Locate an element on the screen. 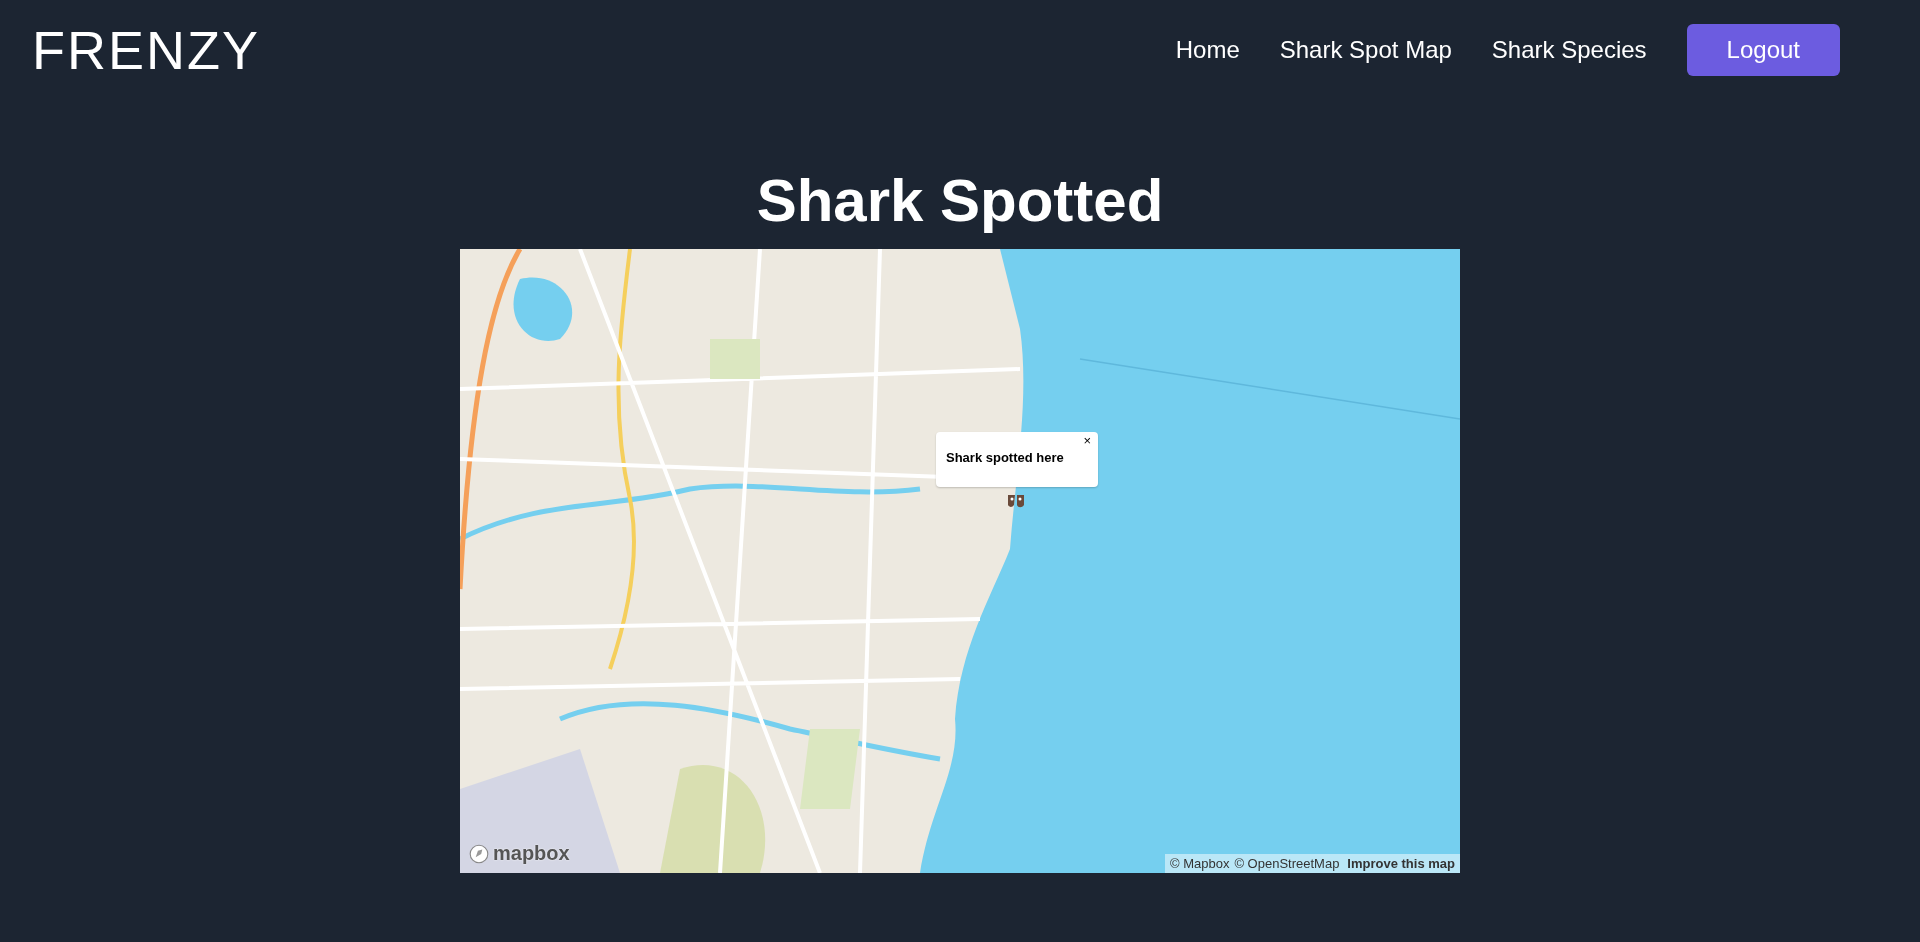 The width and height of the screenshot is (1920, 942). attribution-link: © Mapbox is located at coordinates (1199, 863).